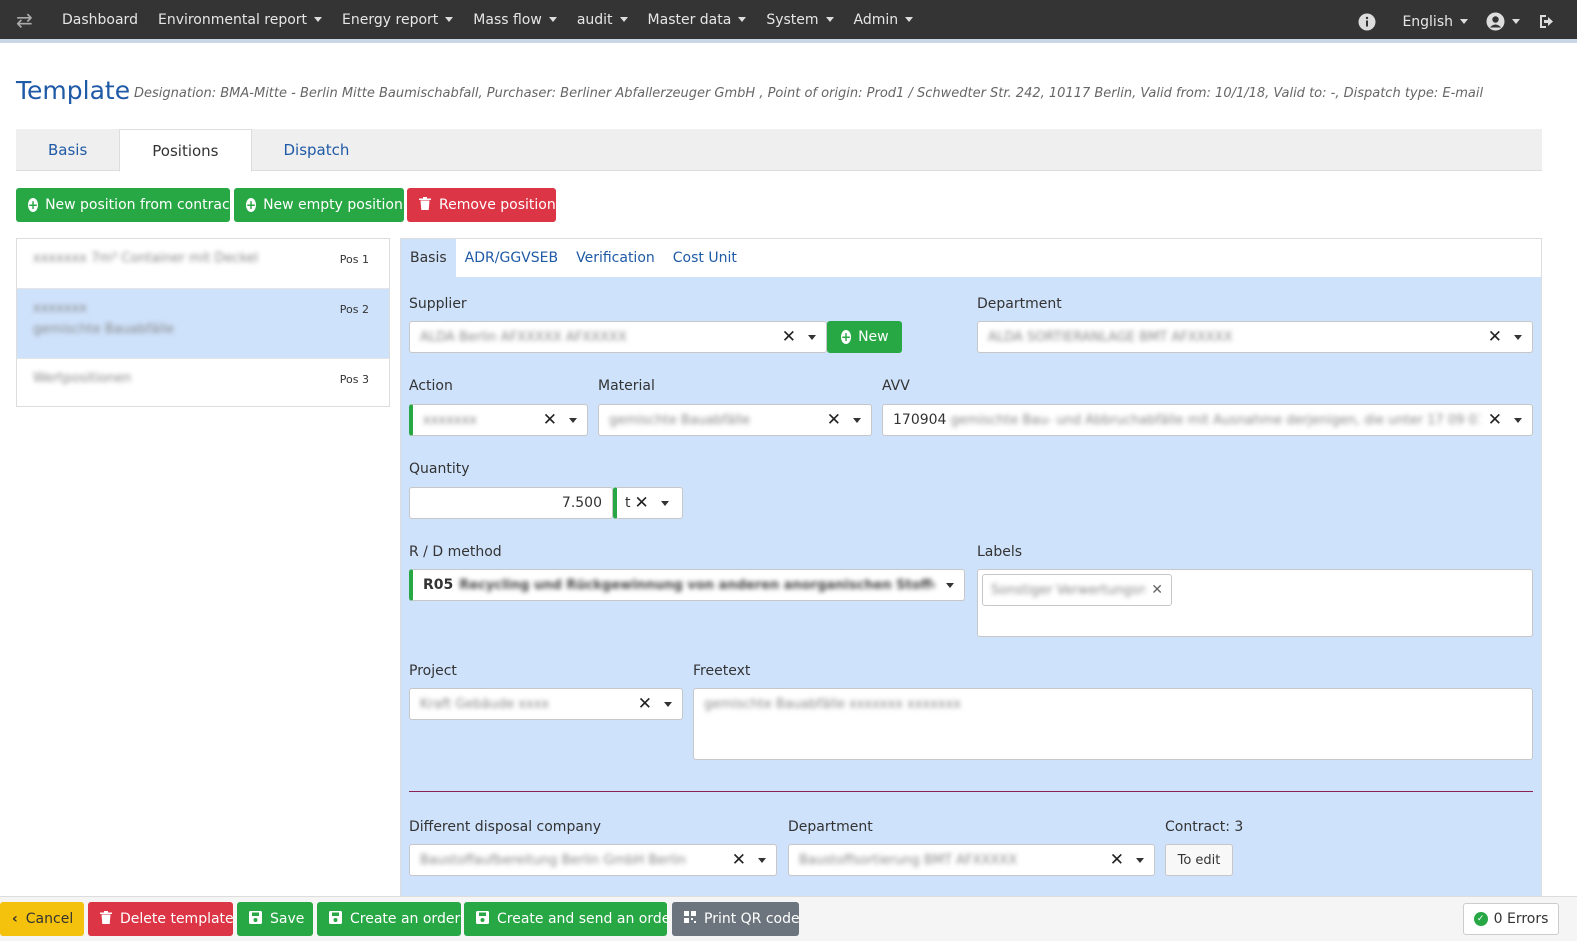 Image resolution: width=1577 pixels, height=941 pixels. I want to click on remove-chip-icon: ✕, so click(1157, 590).